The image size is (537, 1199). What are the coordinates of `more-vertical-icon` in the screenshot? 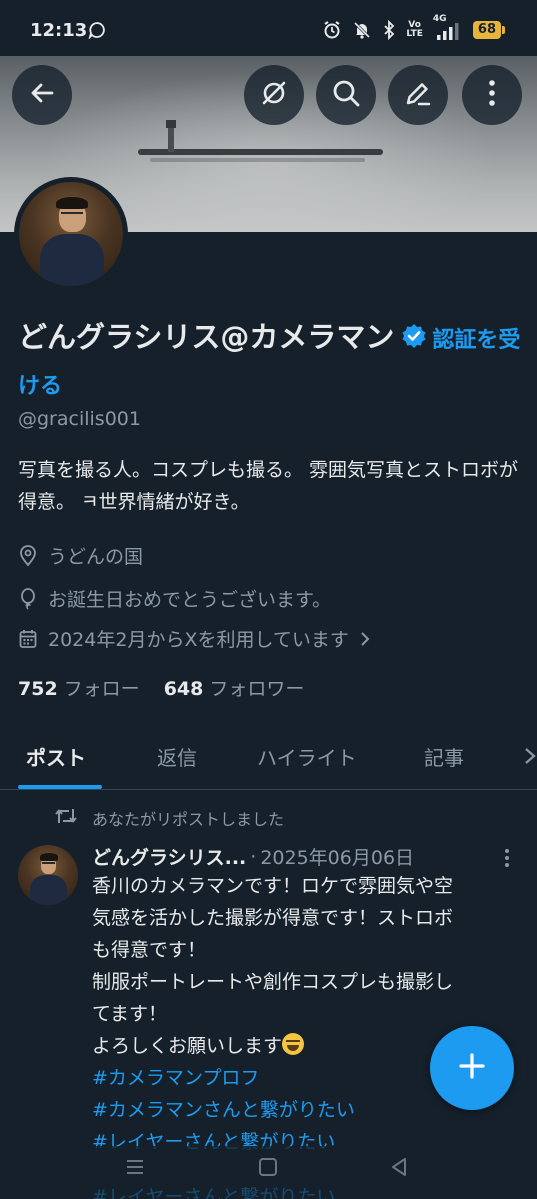 It's located at (492, 95).